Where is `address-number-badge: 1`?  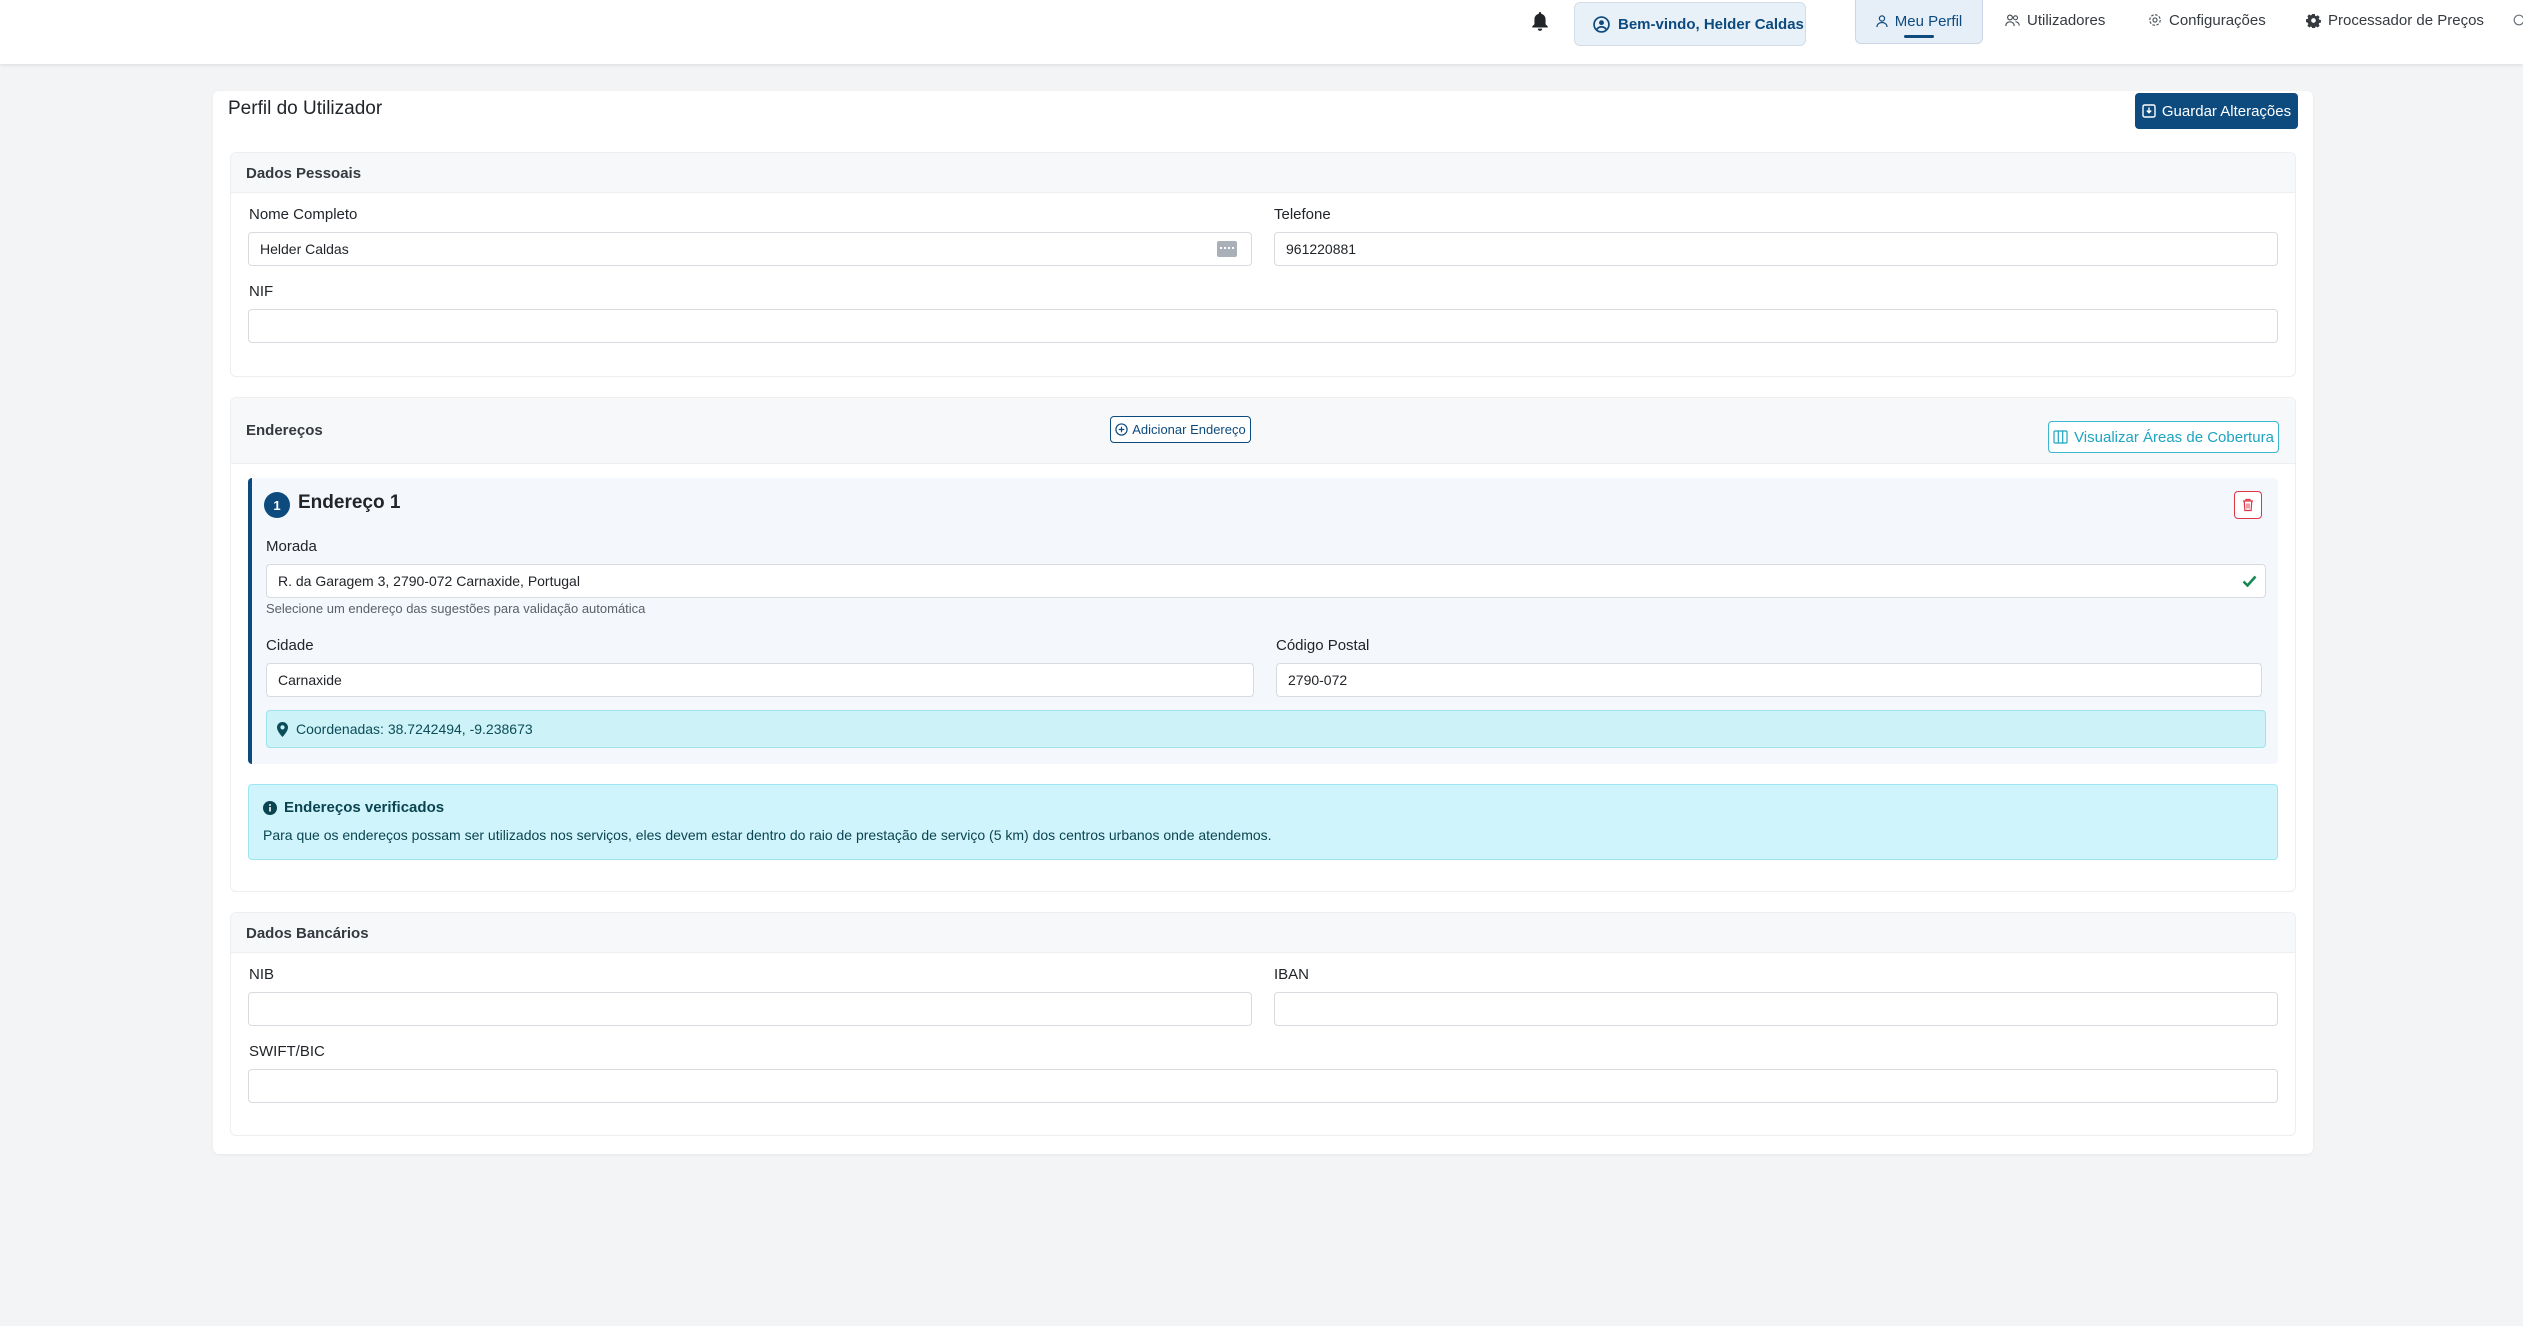
address-number-badge: 1 is located at coordinates (277, 505).